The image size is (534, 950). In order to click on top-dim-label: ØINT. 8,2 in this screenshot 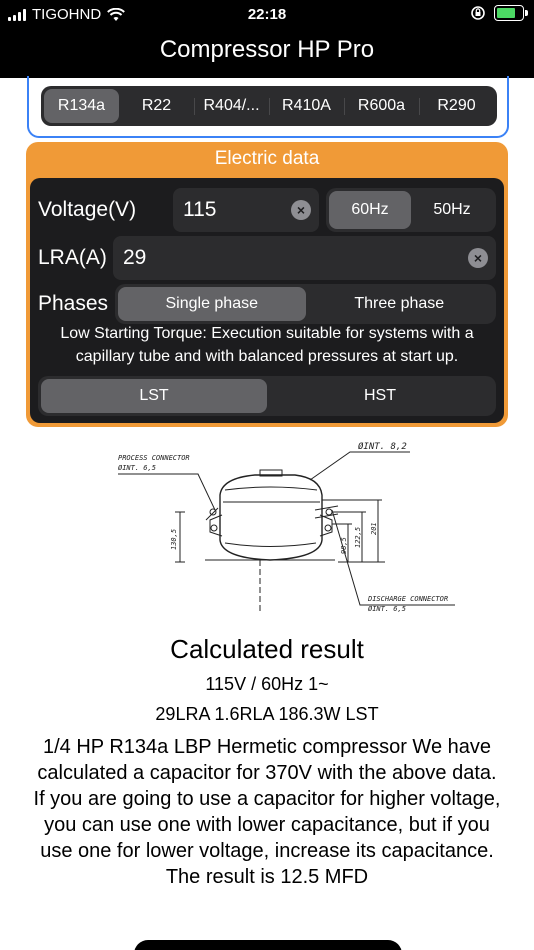, I will do `click(382, 446)`.